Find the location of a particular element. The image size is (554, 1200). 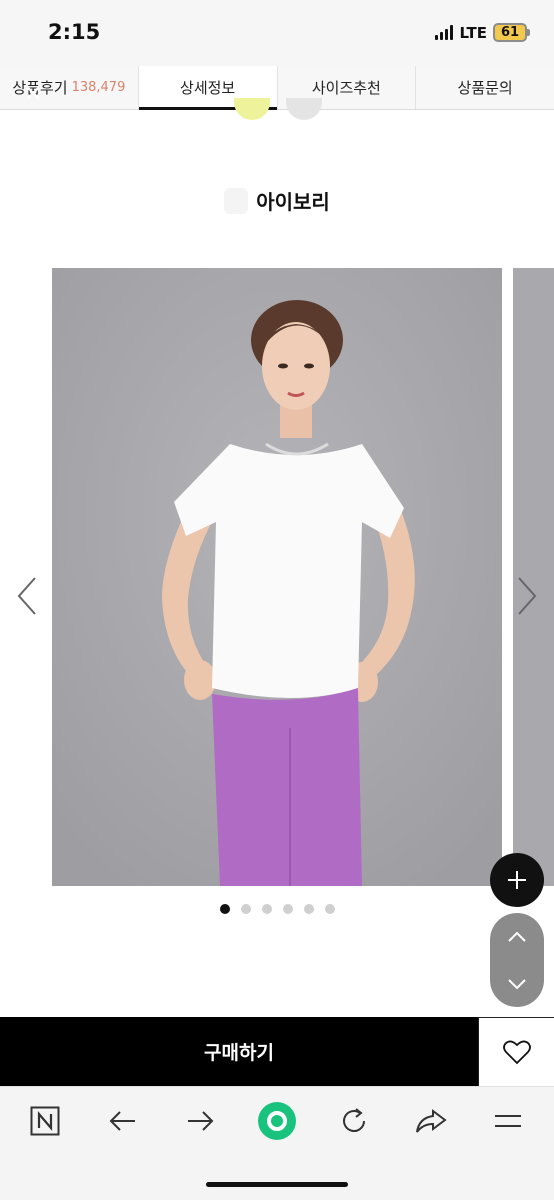

chevron-up-icon is located at coordinates (517, 936).